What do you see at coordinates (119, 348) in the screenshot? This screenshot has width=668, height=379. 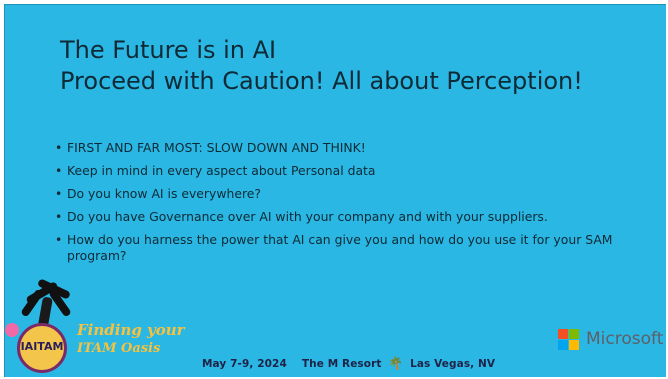 I see `logo-tagline-2: ITAM Oasis` at bounding box center [119, 348].